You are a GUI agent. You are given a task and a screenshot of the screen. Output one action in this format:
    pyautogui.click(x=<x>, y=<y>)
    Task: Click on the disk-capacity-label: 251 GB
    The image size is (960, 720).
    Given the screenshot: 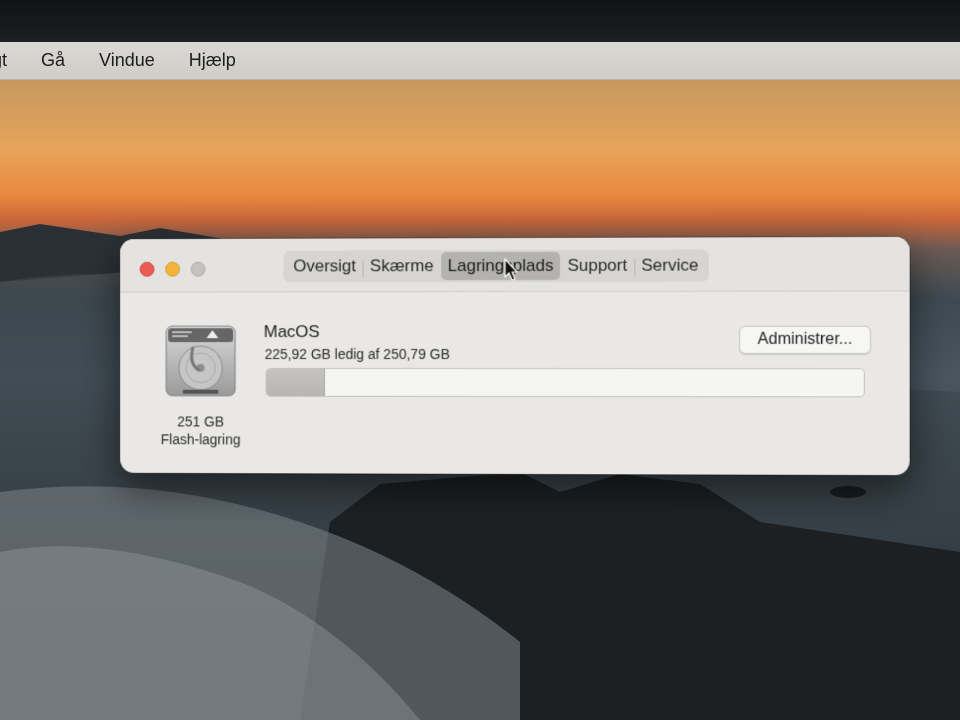 What is the action you would take?
    pyautogui.click(x=200, y=421)
    